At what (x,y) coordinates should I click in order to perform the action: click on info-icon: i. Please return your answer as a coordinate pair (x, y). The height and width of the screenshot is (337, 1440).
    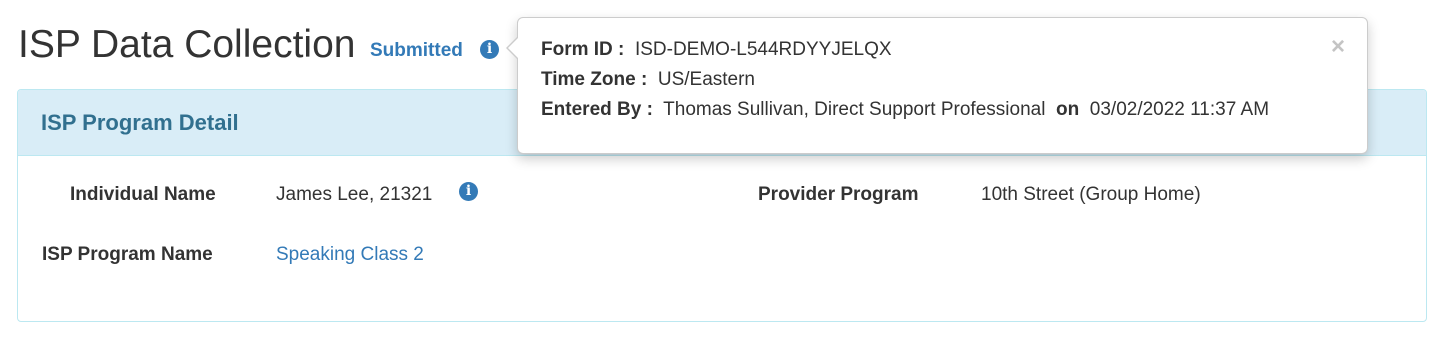
    Looking at the image, I should click on (489, 49).